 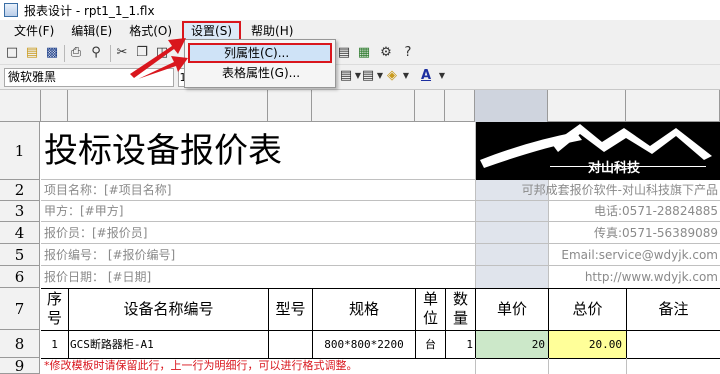 What do you see at coordinates (614, 168) in the screenshot?
I see `logo-text: 对山科技` at bounding box center [614, 168].